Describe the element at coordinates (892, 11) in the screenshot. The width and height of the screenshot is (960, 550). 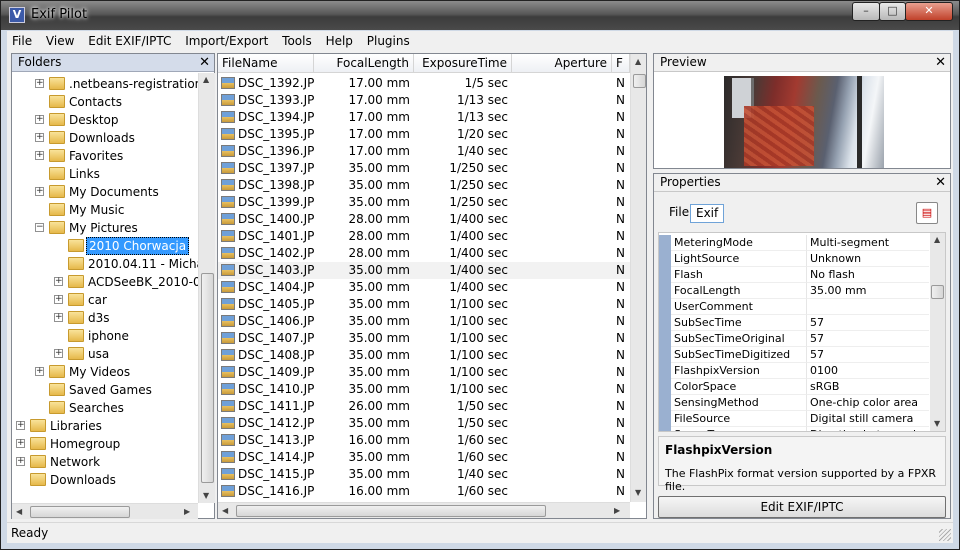
I see `maximize-button: □` at that location.